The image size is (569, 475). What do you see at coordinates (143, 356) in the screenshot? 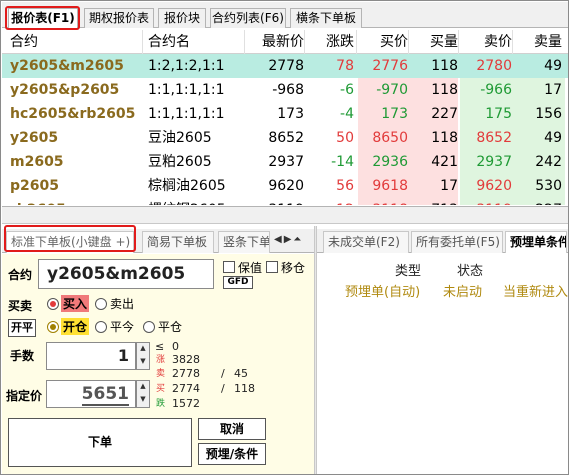
I see `qty-stepper: ▲ ▼` at bounding box center [143, 356].